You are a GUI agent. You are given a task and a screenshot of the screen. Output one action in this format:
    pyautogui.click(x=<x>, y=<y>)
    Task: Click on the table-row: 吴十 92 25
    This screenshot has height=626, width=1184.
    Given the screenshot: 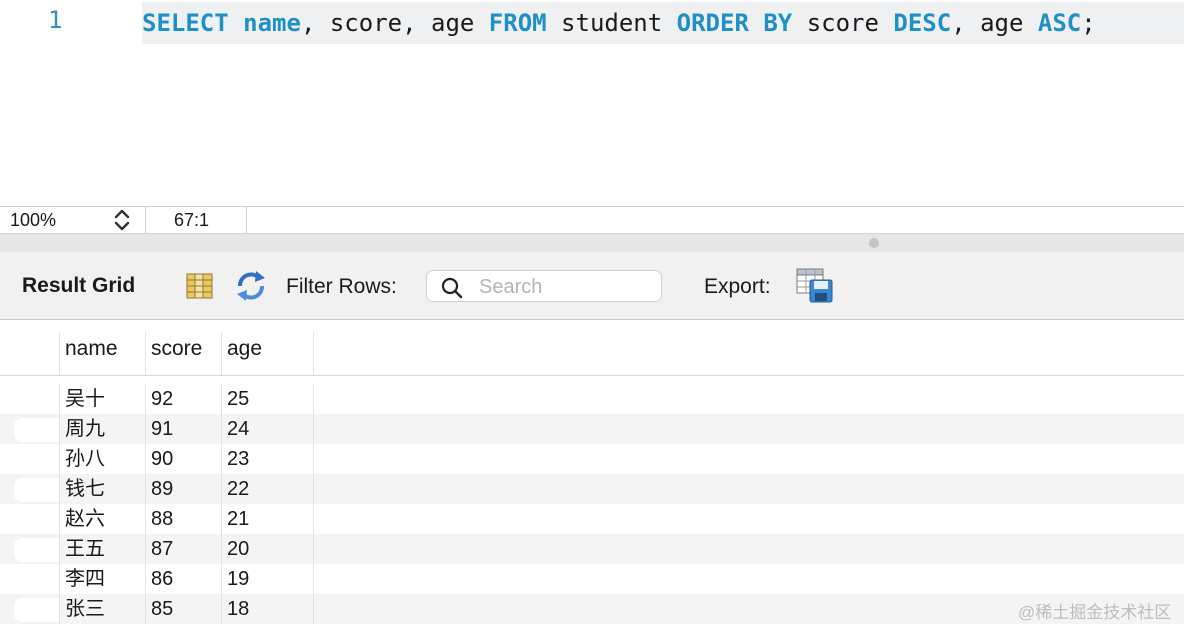 What is the action you would take?
    pyautogui.click(x=592, y=399)
    